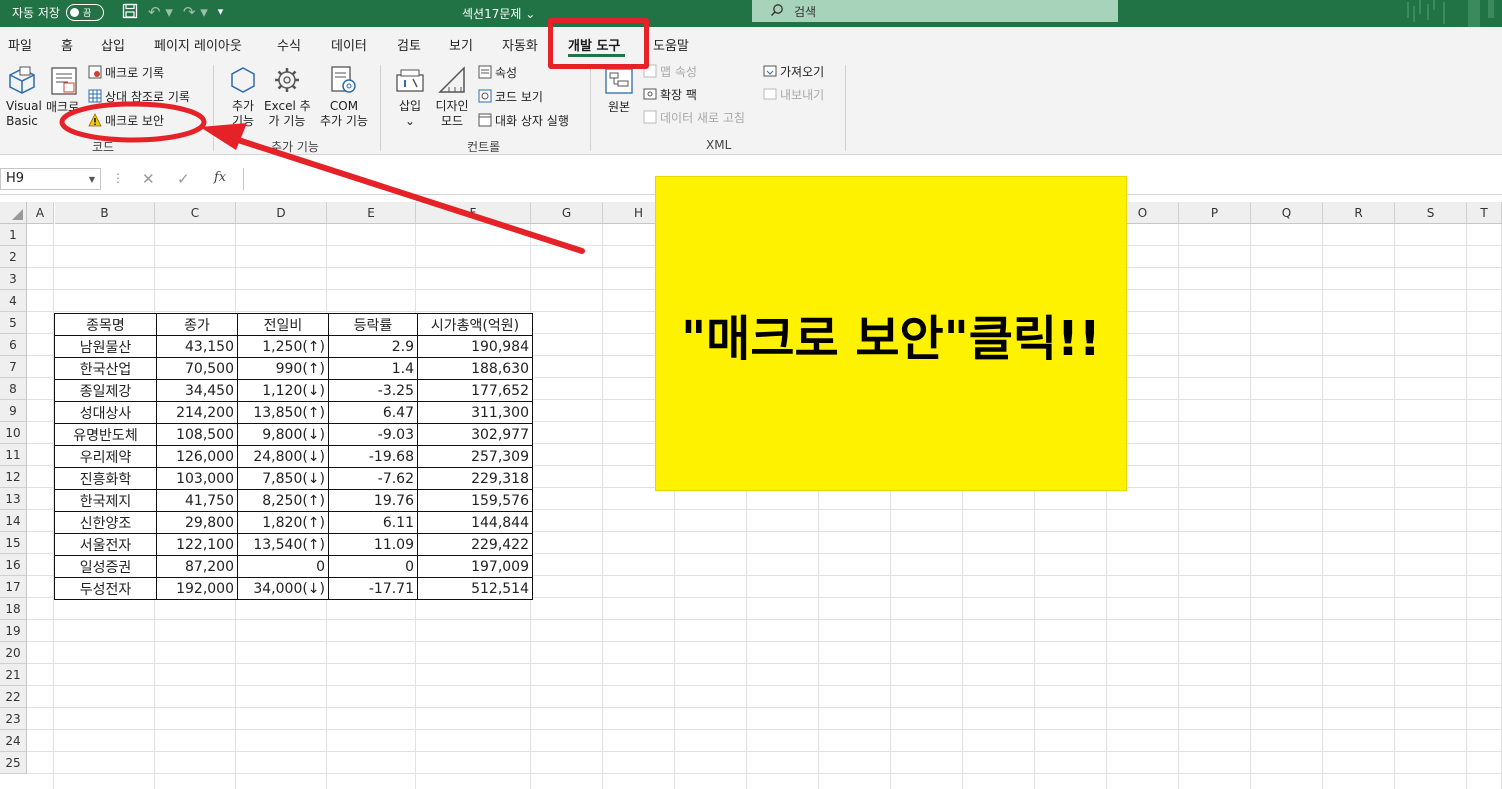  What do you see at coordinates (198, 44) in the screenshot?
I see `tab-page-layout: 페이지 레이아웃` at bounding box center [198, 44].